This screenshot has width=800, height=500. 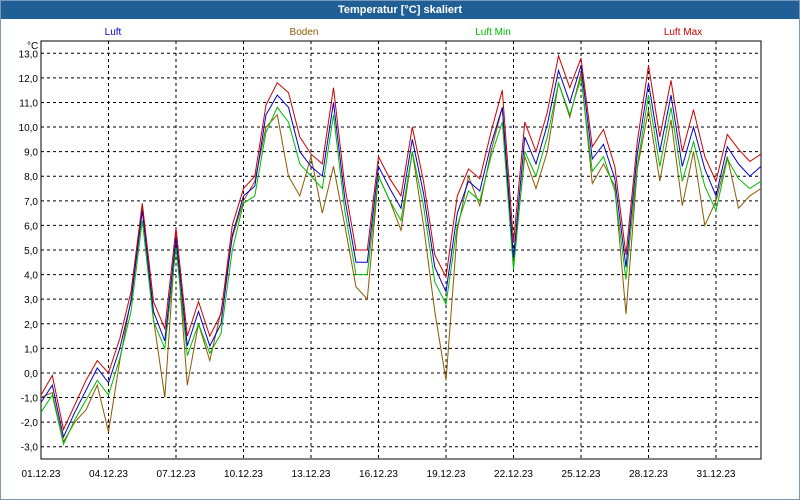 What do you see at coordinates (108, 474) in the screenshot?
I see `x-tick-label: 04.12.23` at bounding box center [108, 474].